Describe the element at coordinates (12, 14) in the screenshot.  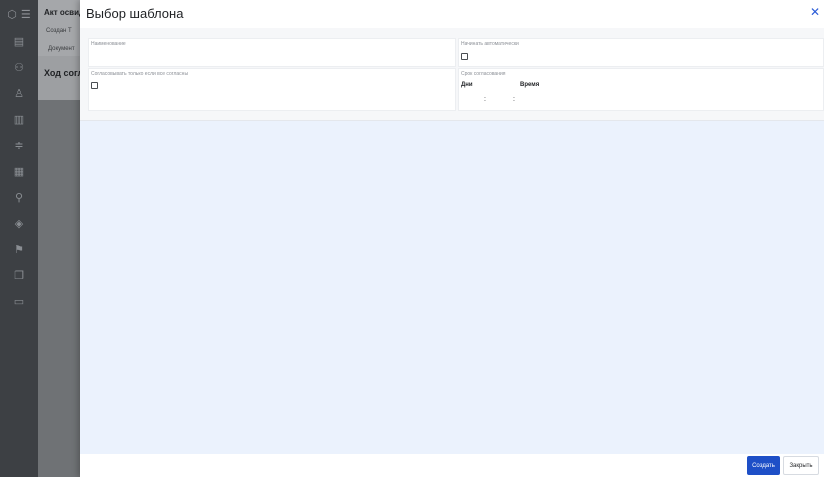
I see `logo-icon: ⬡` at that location.